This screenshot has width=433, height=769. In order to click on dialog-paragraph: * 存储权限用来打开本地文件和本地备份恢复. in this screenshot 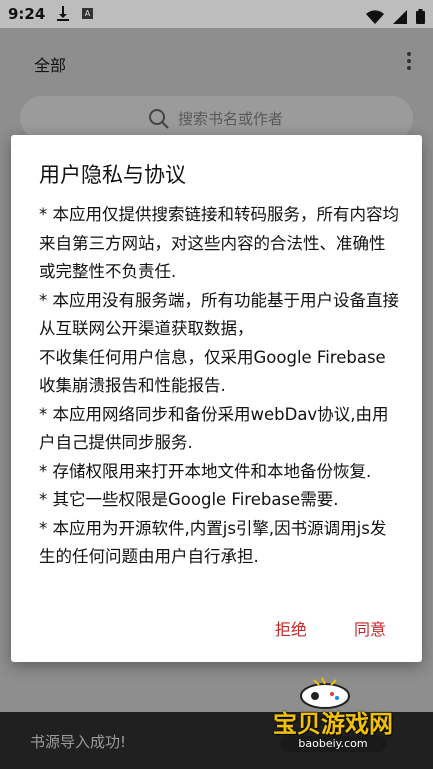, I will do `click(205, 471)`.